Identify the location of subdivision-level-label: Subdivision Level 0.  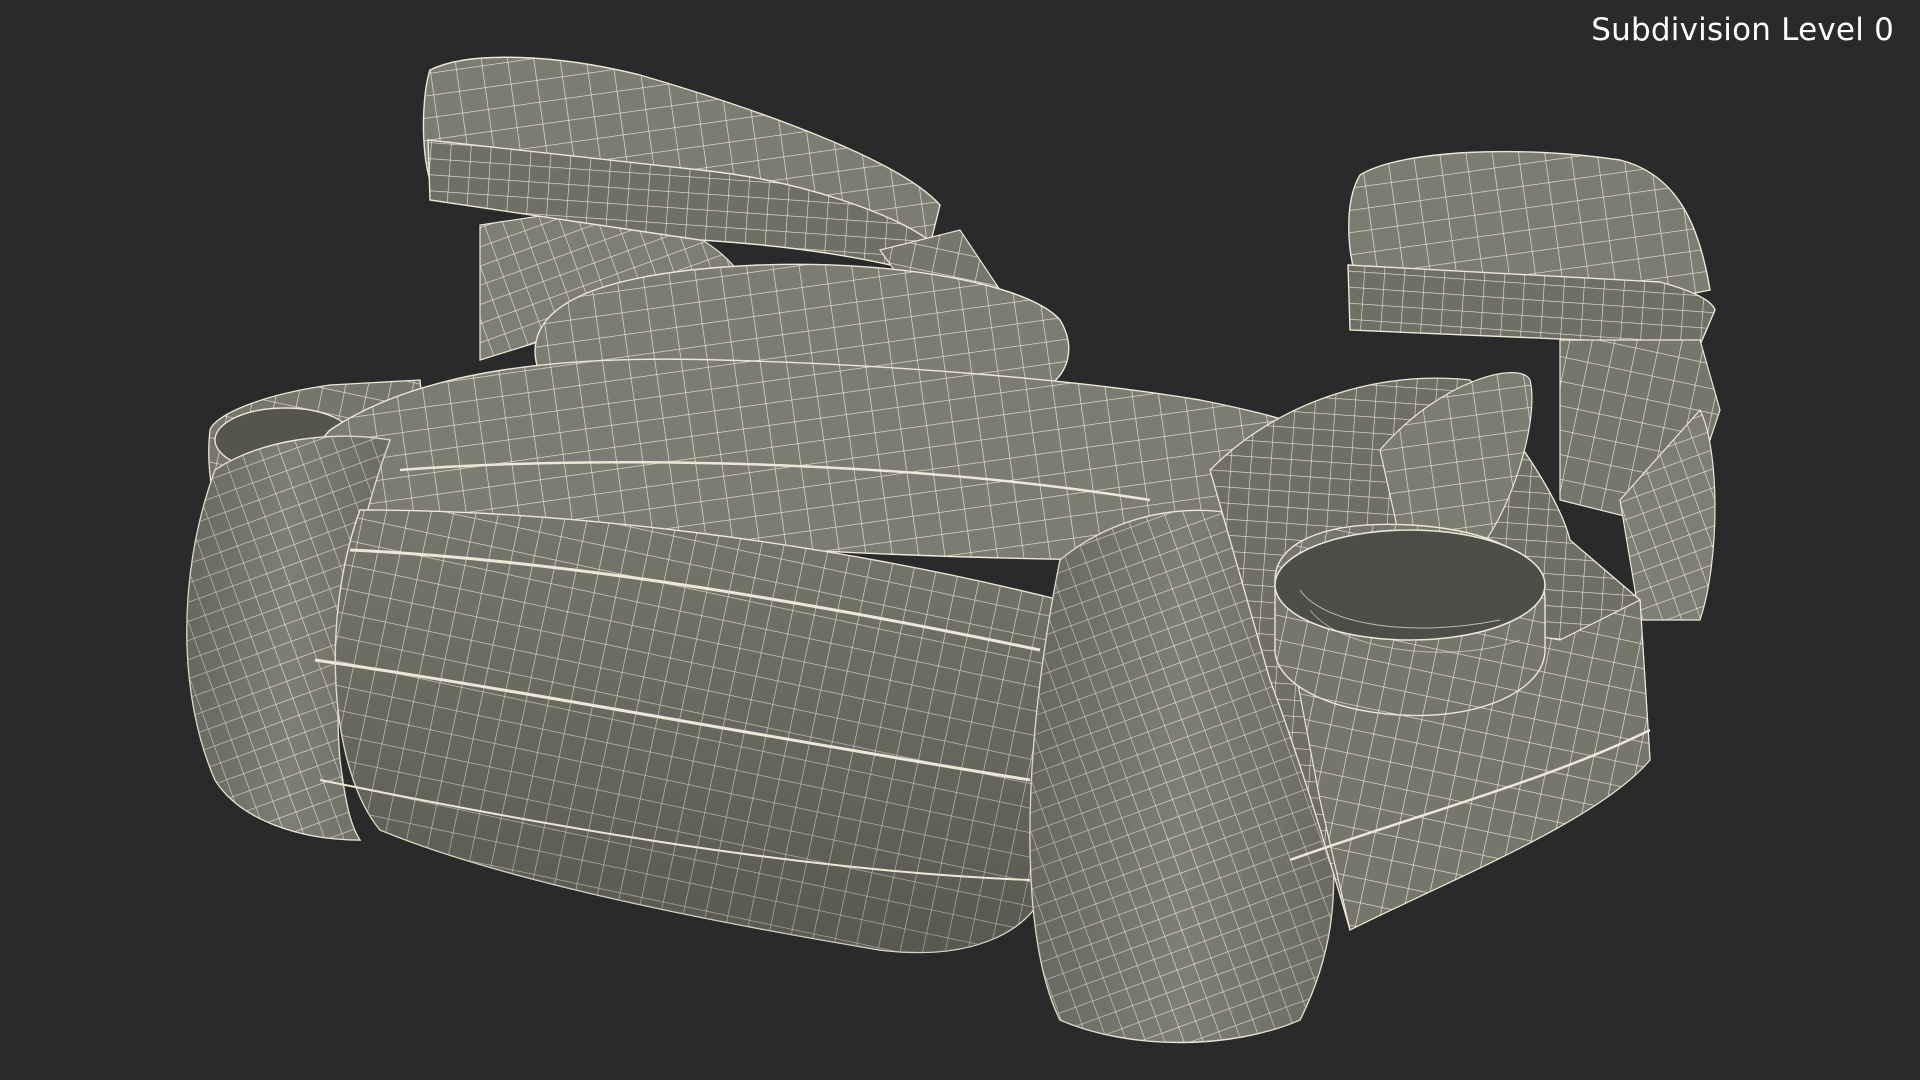
(1742, 30).